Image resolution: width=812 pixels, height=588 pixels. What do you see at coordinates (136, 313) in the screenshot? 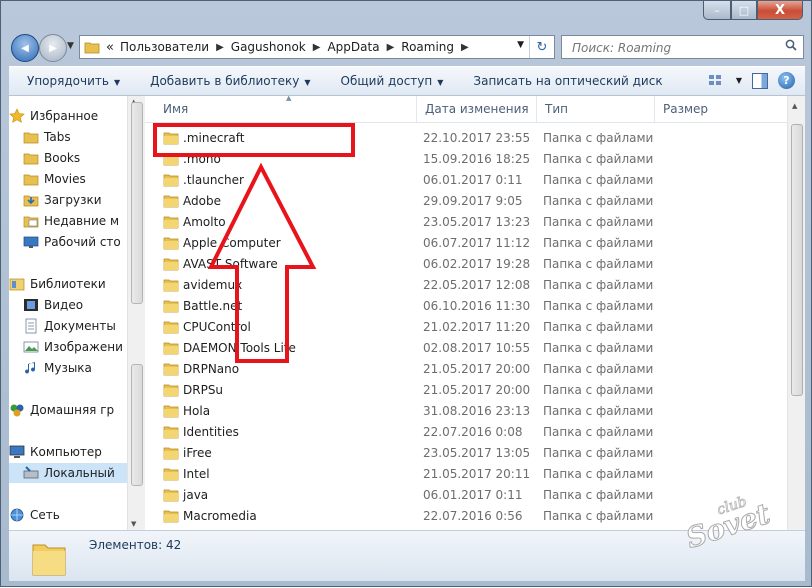
I see `navigation-scrollbar: ▲ ▼` at bounding box center [136, 313].